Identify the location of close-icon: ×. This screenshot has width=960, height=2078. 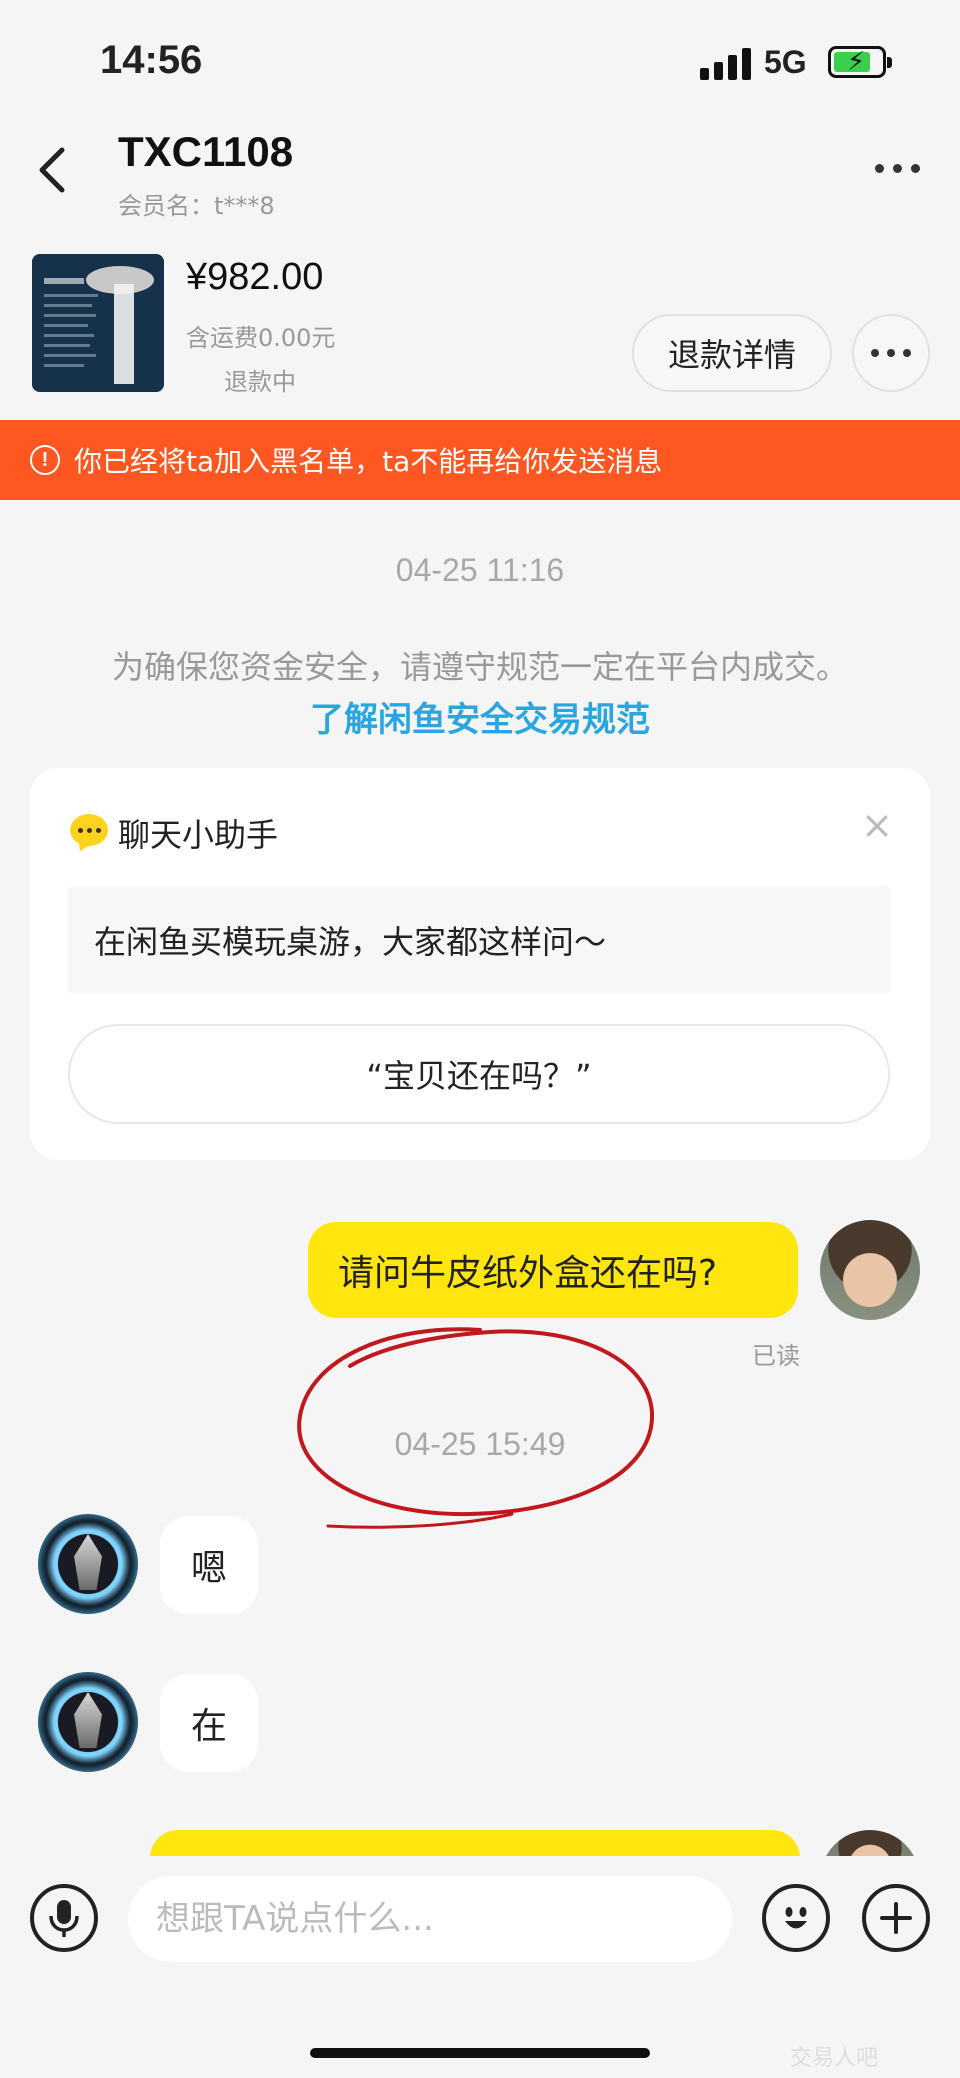
(877, 825).